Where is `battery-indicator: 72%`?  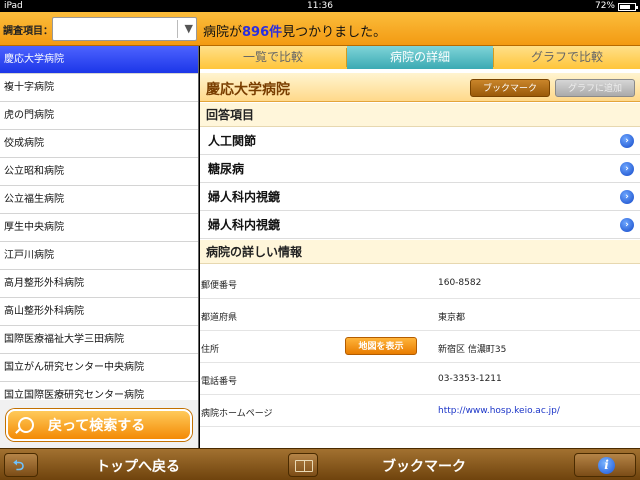
battery-indicator: 72% is located at coordinates (616, 6).